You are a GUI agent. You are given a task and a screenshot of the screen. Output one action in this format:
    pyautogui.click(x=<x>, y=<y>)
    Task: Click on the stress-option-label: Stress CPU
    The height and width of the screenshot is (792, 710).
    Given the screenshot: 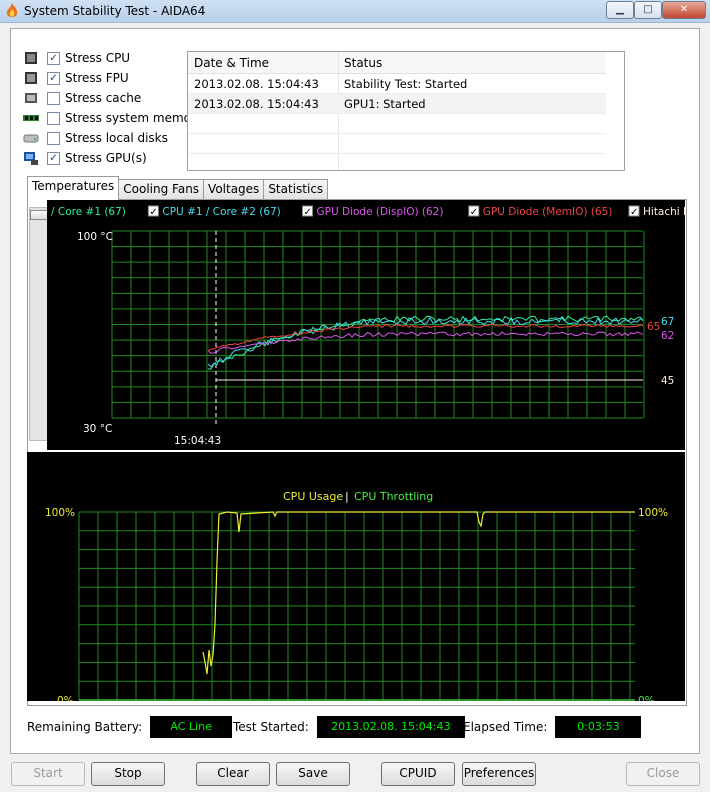 What is the action you would take?
    pyautogui.click(x=97, y=58)
    